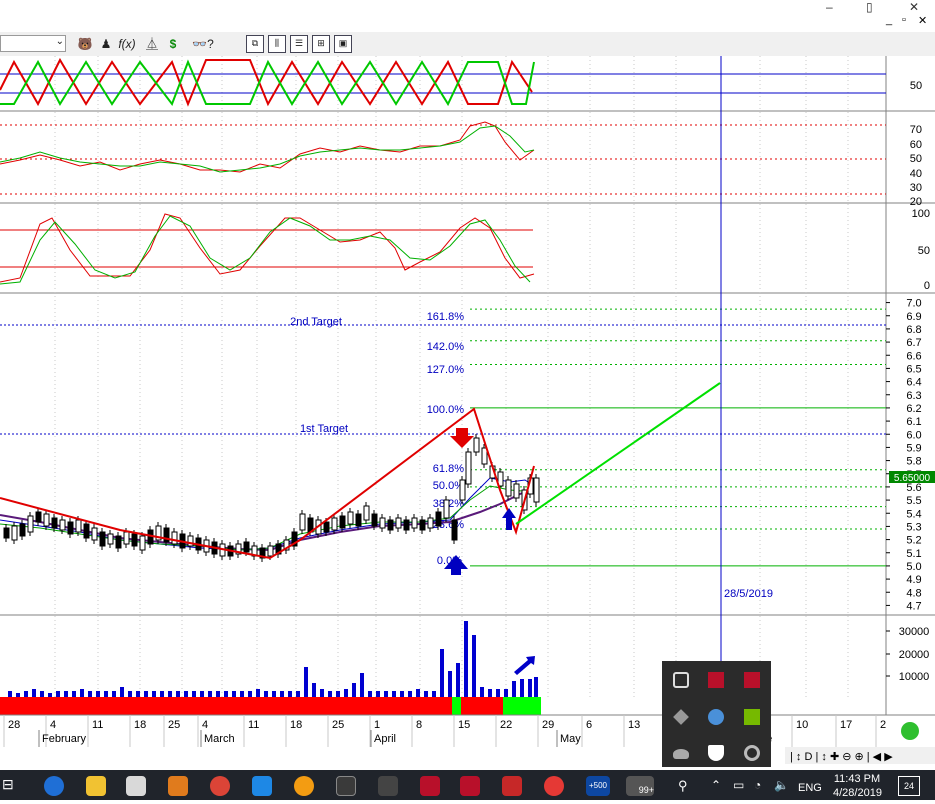 This screenshot has width=935, height=804. I want to click on tray-nvidia-icon, so click(752, 717).